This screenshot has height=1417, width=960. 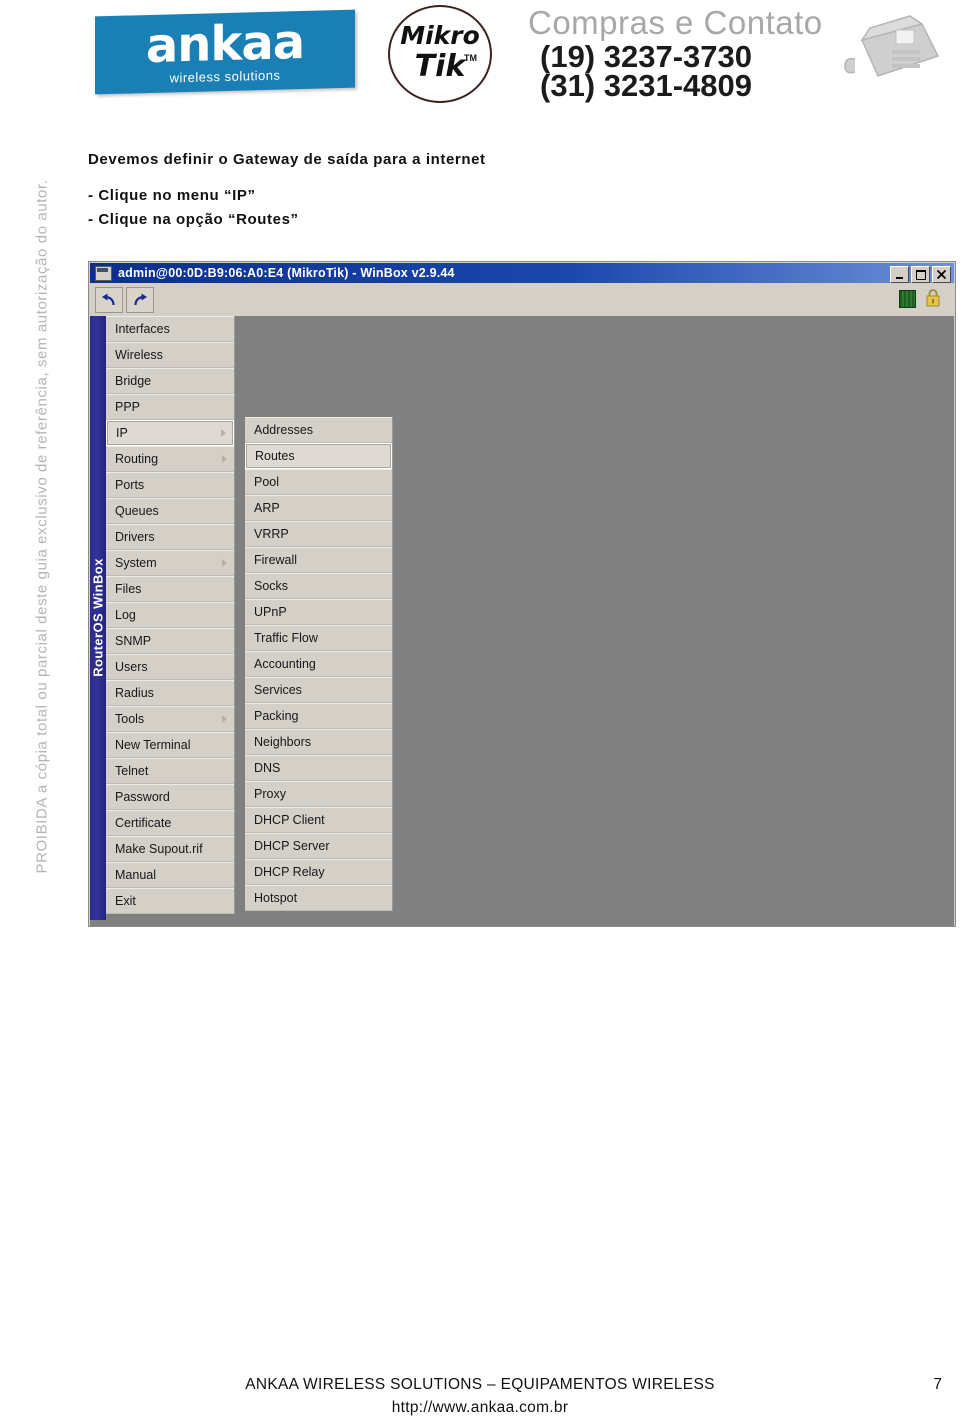 What do you see at coordinates (318, 690) in the screenshot?
I see `submenu-item-services: Services` at bounding box center [318, 690].